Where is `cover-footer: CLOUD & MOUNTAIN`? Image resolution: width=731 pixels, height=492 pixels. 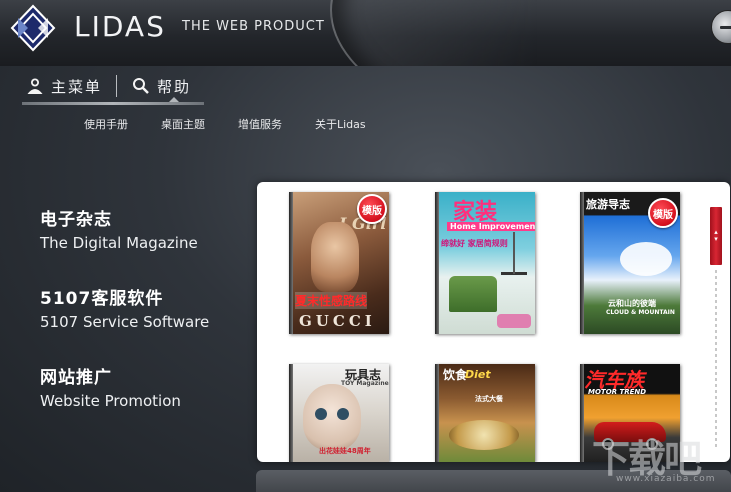 cover-footer: CLOUD & MOUNTAIN is located at coordinates (640, 312).